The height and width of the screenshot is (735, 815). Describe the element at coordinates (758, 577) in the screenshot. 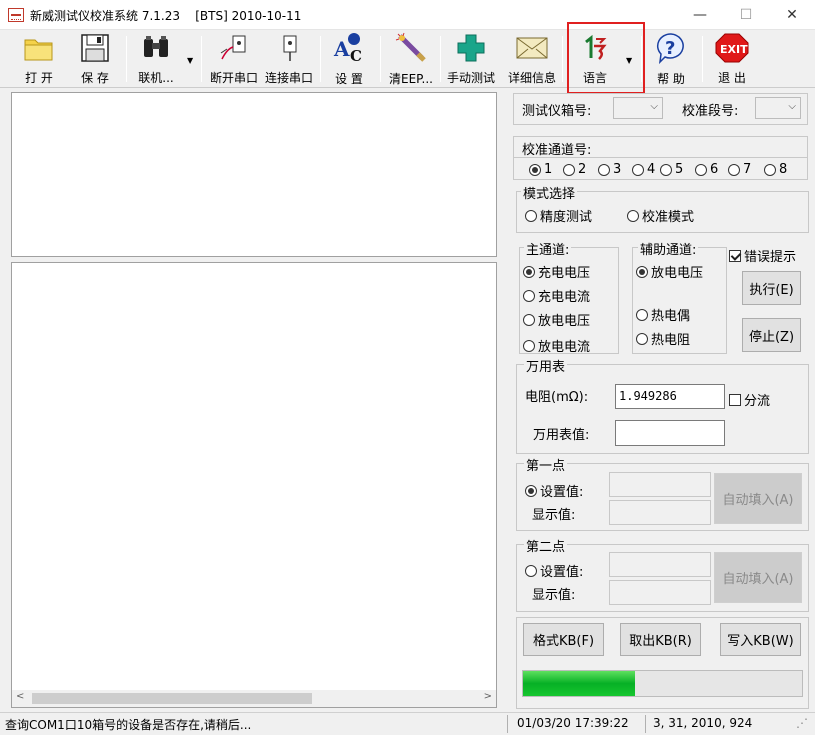

I see `point2-auto-fill-button: 自动填入(A)` at that location.